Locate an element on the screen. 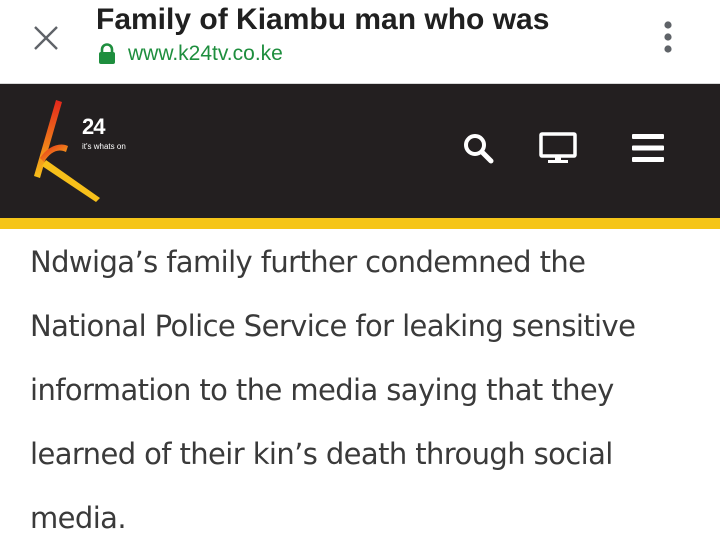 Image resolution: width=720 pixels, height=550 pixels. more-vert-icon is located at coordinates (668, 37).